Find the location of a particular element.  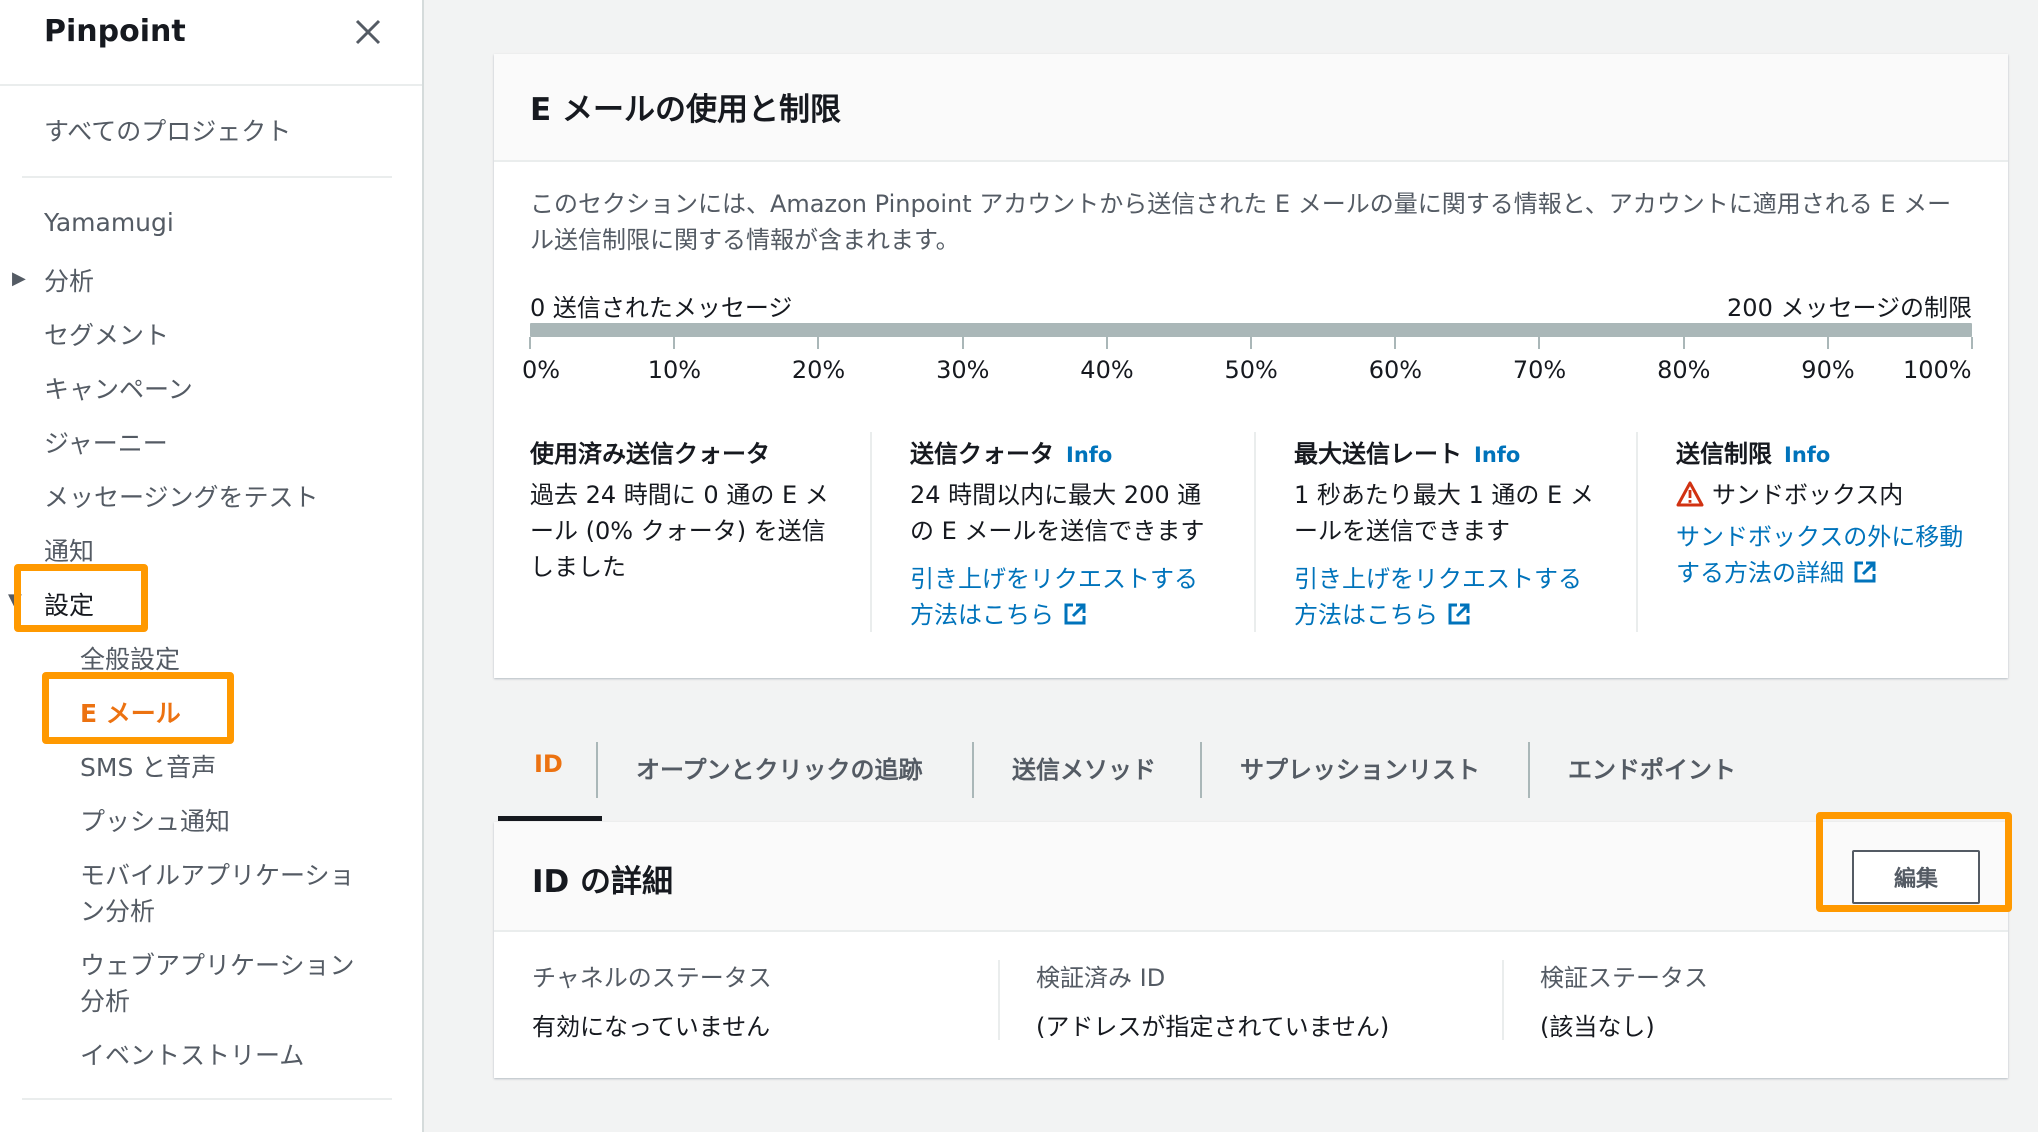

verified-id-field: 検証済み ID (アドレスが指定されていません) is located at coordinates (1212, 1000).